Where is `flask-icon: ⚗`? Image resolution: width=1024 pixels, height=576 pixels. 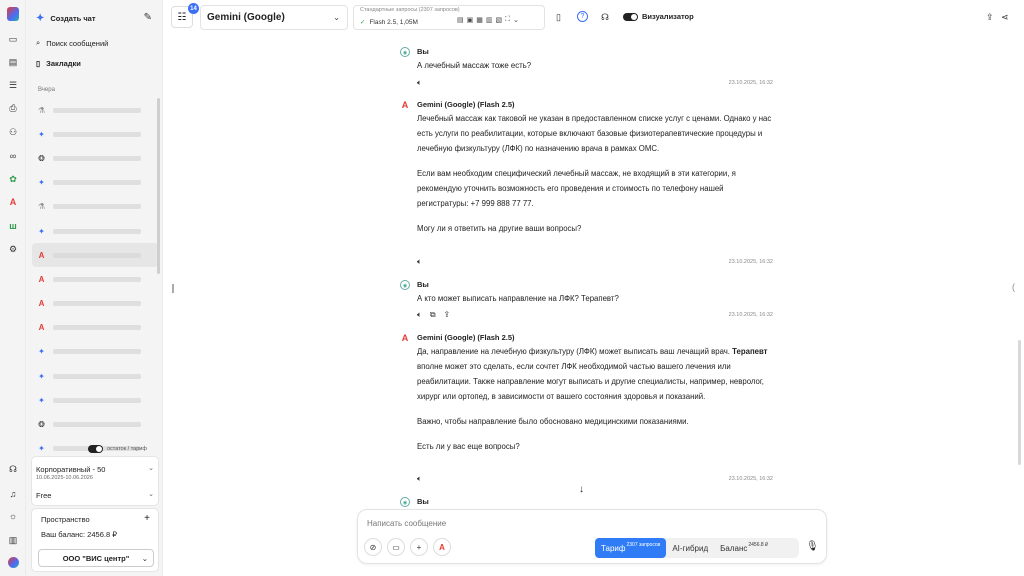
flask-icon: ⚗ is located at coordinates (41, 207).